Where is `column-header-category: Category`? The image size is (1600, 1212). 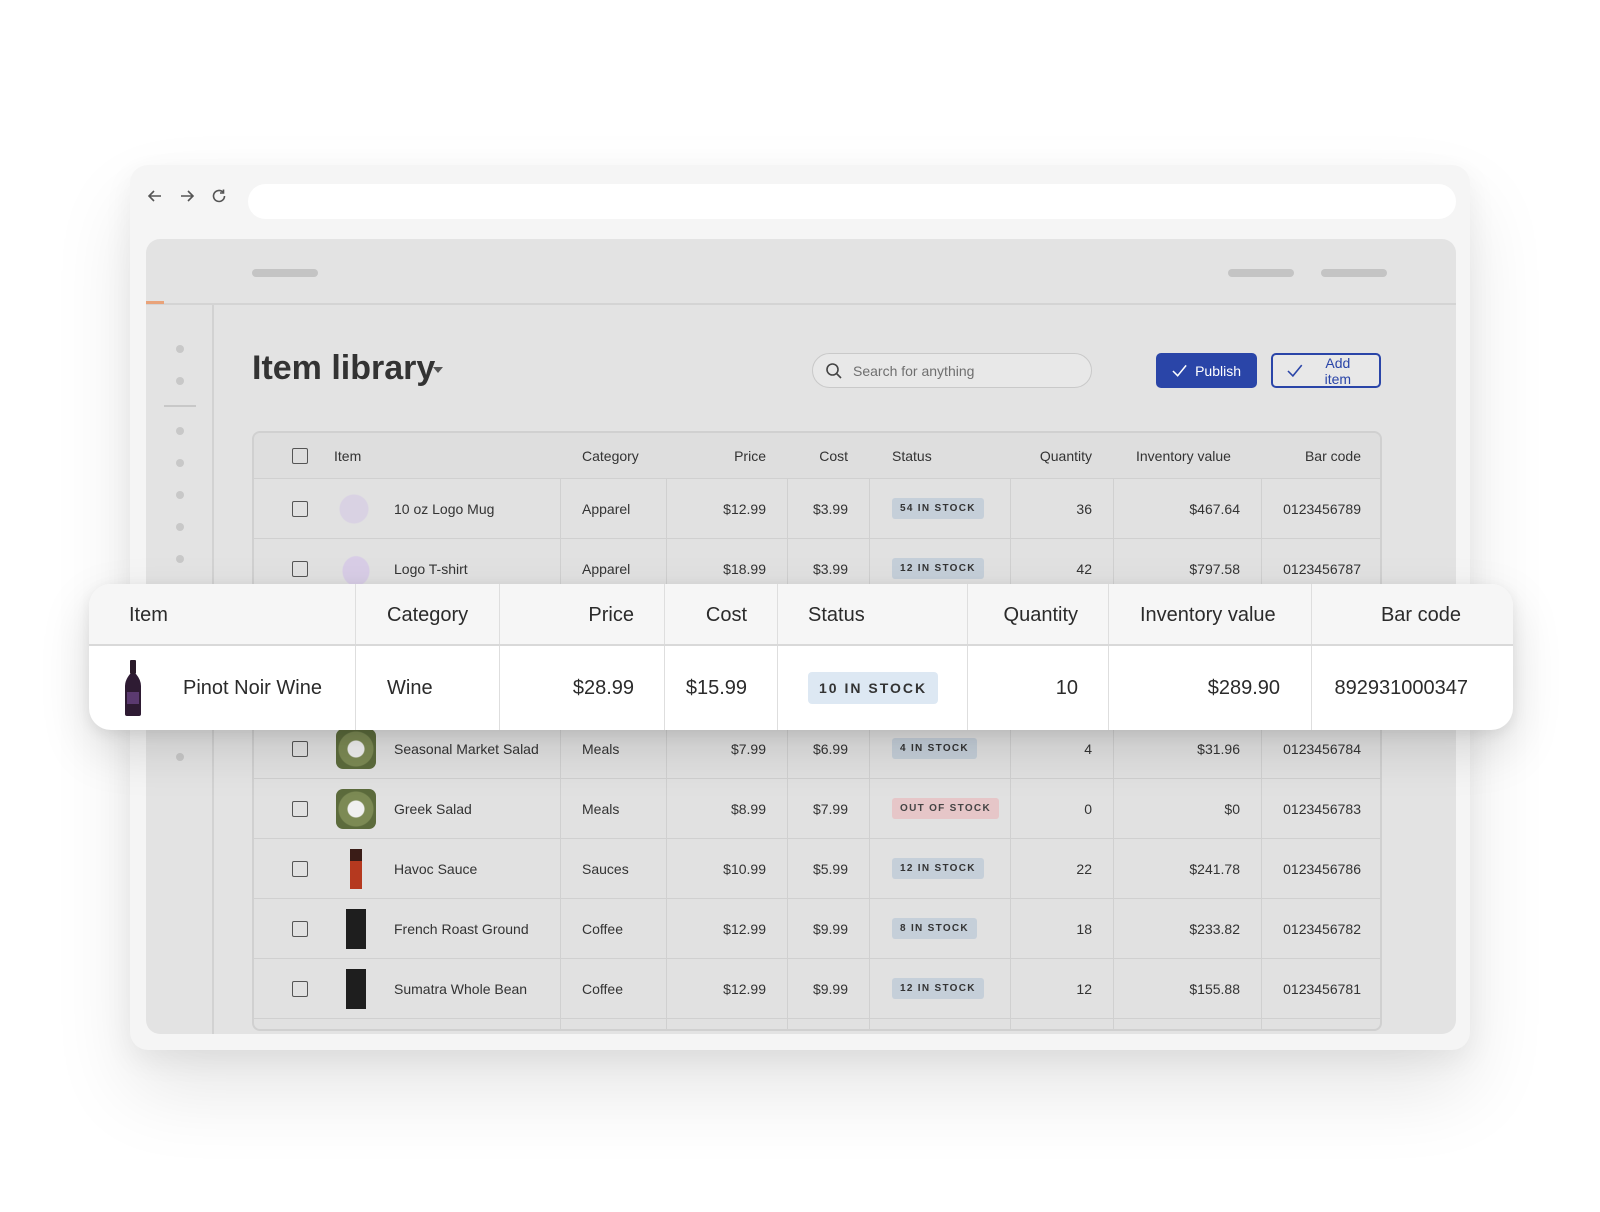
column-header-category: Category is located at coordinates (610, 456).